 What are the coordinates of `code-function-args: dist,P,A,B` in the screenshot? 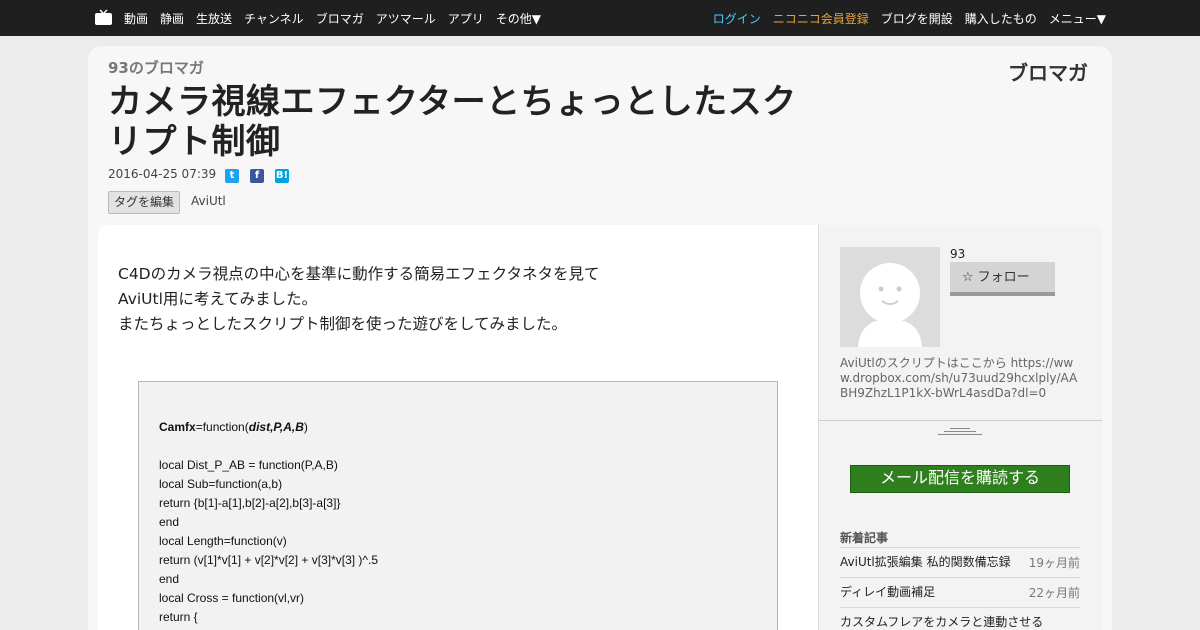 It's located at (276, 427).